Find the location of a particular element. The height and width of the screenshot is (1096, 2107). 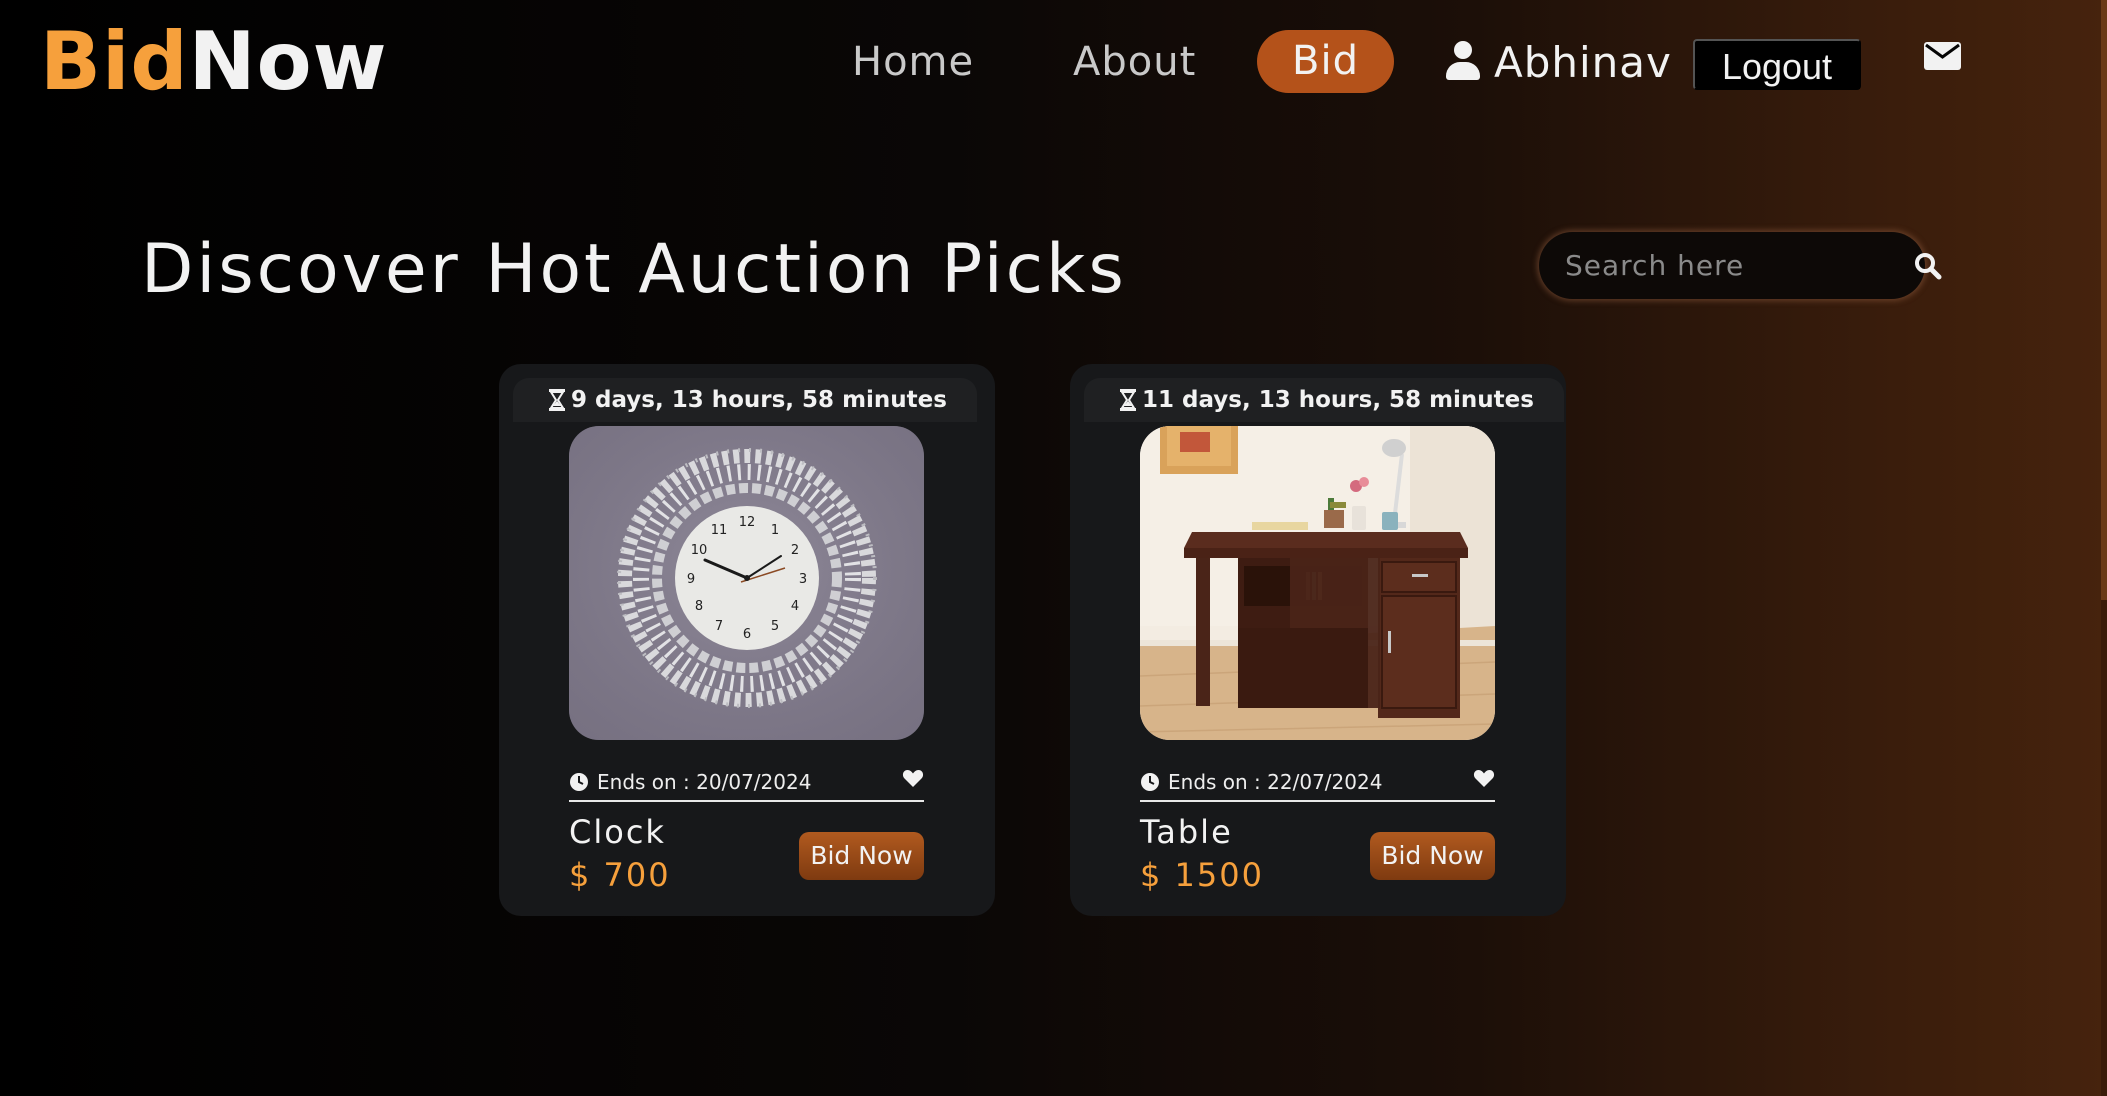

svg-text: 7 is located at coordinates (719, 626).